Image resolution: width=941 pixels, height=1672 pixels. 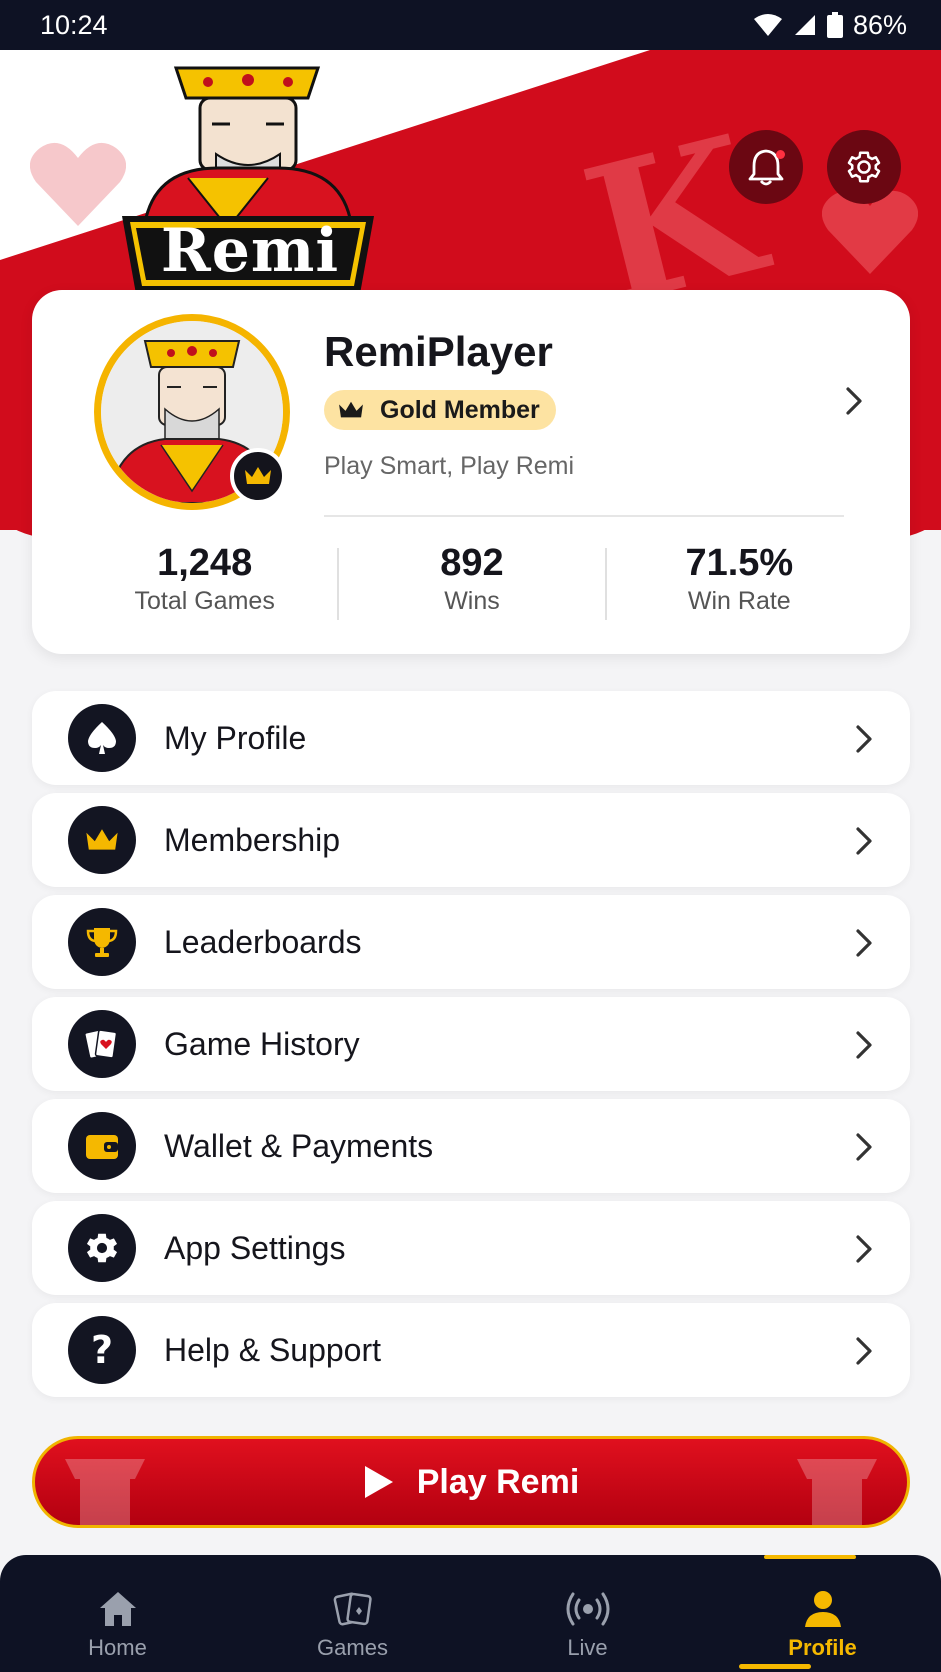 What do you see at coordinates (775, 1666) in the screenshot?
I see `active-indicator-bar` at bounding box center [775, 1666].